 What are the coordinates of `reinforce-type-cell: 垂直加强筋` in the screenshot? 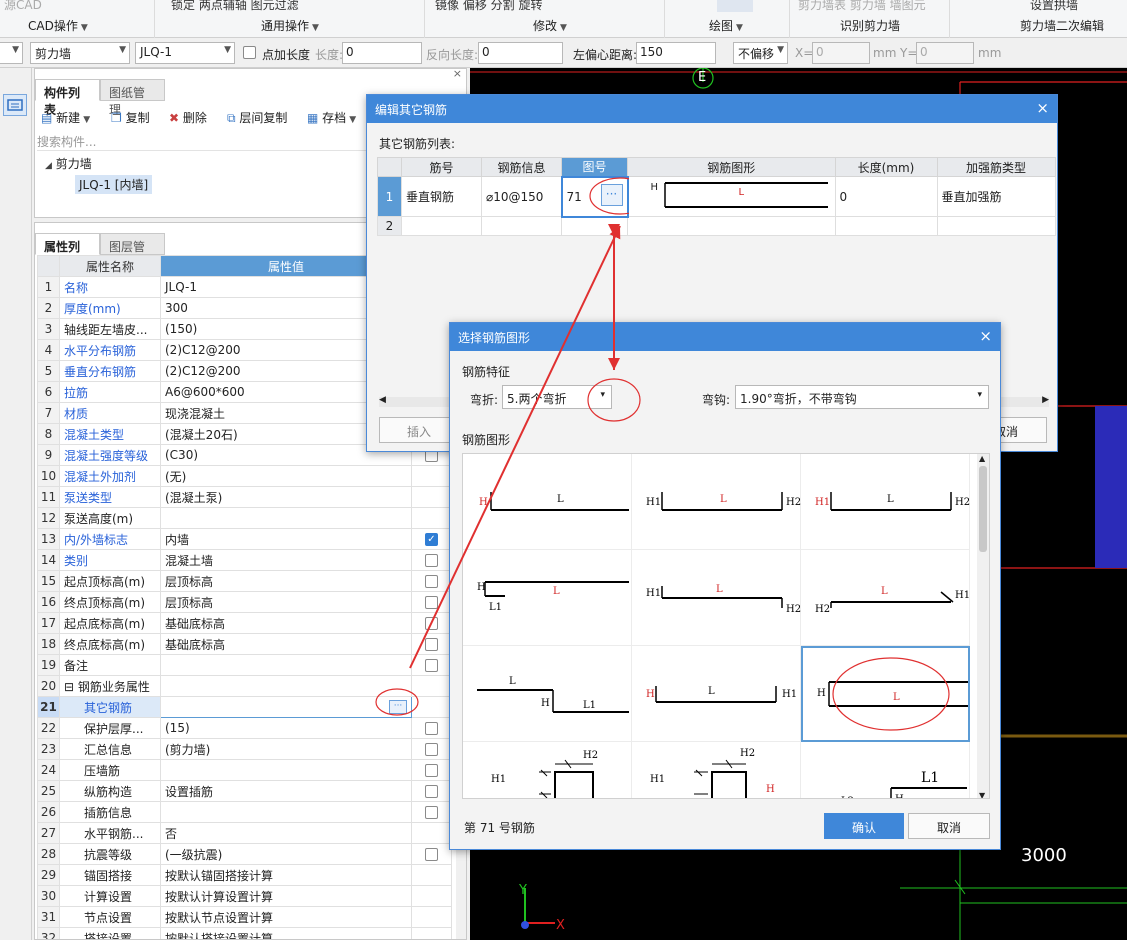 It's located at (996, 196).